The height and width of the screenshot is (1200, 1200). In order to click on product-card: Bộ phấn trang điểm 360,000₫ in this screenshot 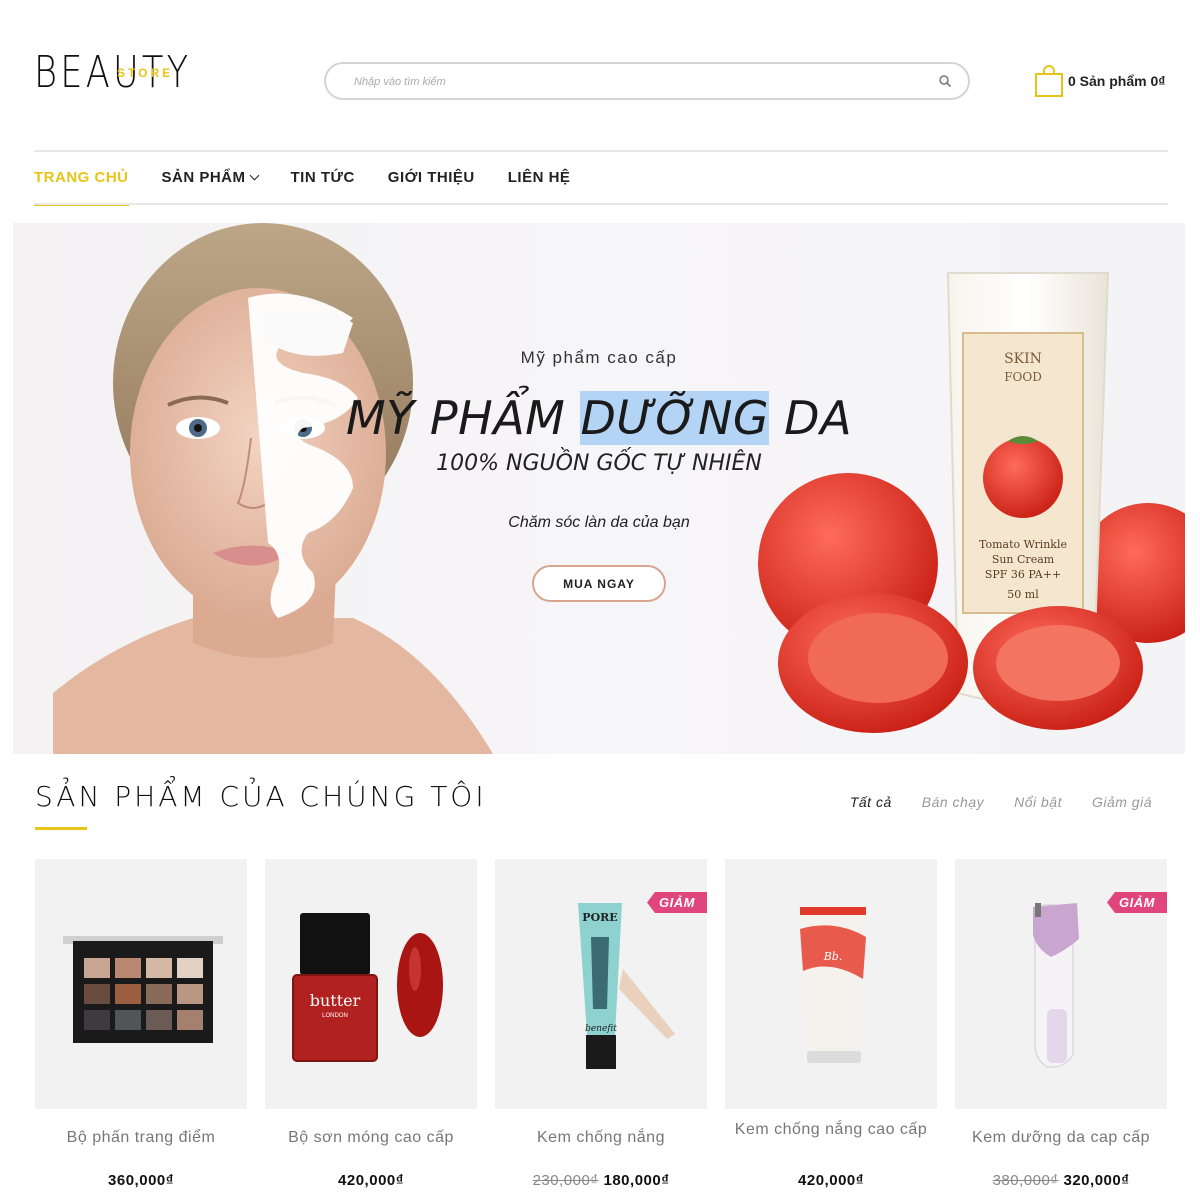, I will do `click(141, 1029)`.